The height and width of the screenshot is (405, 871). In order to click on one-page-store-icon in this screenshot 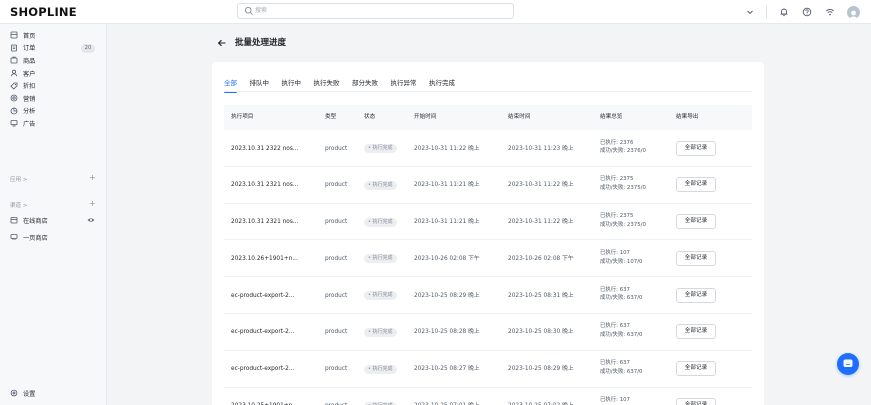, I will do `click(14, 237)`.